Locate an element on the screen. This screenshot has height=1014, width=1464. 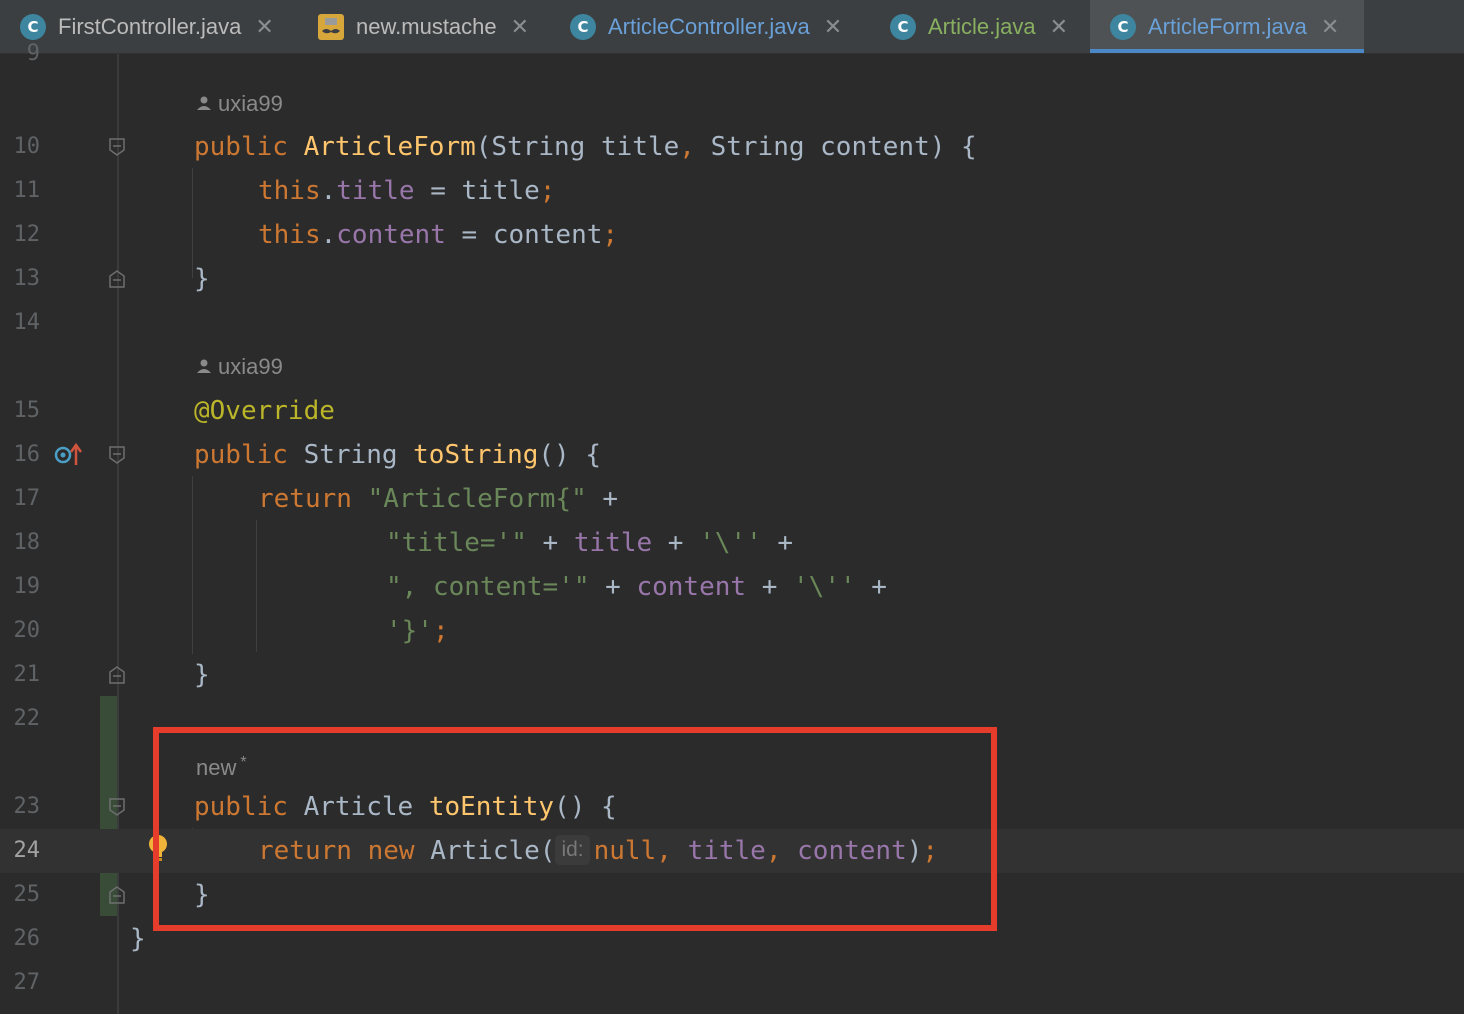
code-text: this.title = title; is located at coordinates (407, 191).